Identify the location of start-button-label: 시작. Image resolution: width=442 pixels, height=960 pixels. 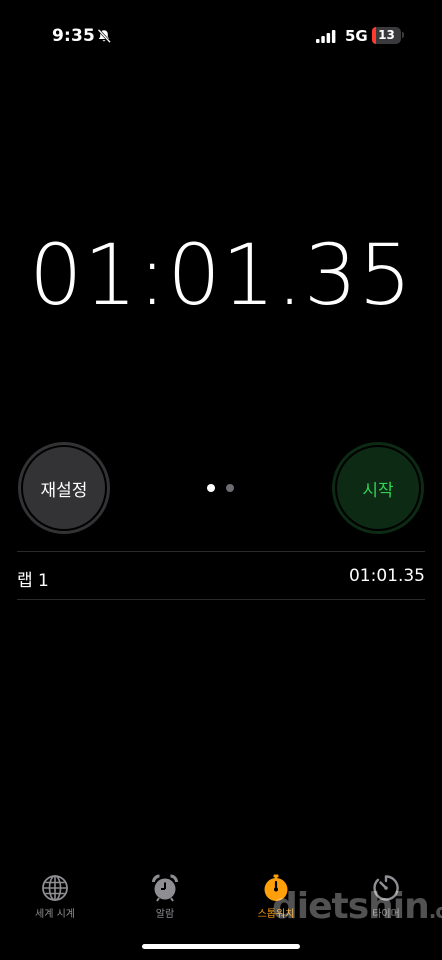
(378, 490).